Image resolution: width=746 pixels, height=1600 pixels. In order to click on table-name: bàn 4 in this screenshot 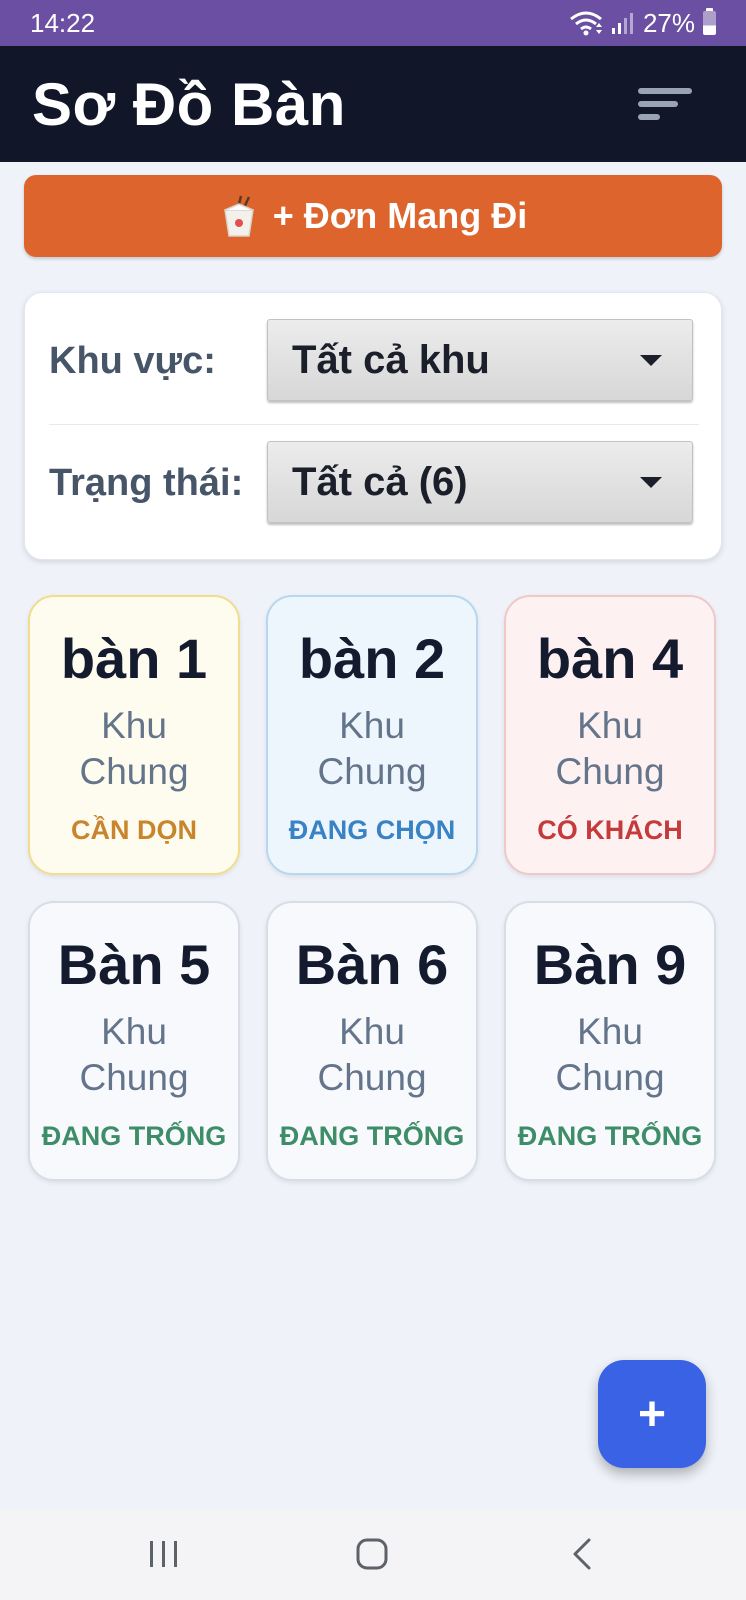, I will do `click(610, 658)`.